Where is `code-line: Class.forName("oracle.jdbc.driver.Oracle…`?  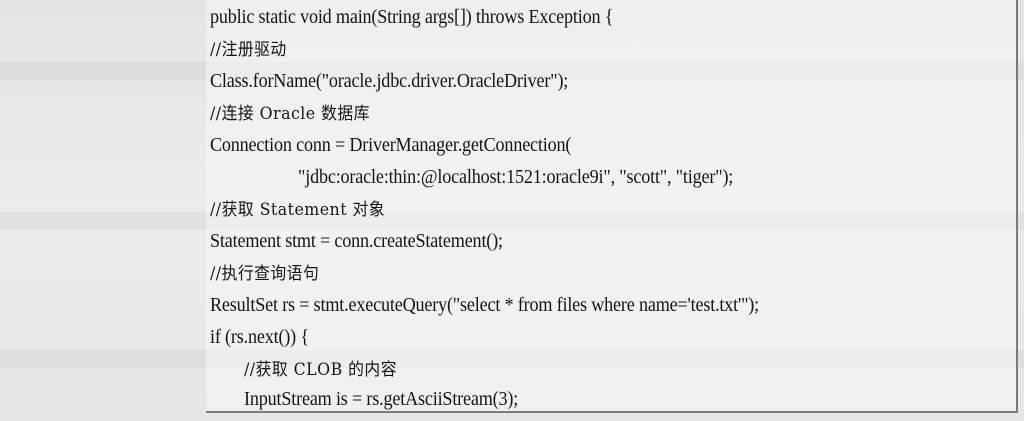
code-line: Class.forName("oracle.jdbc.driver.Oracle… is located at coordinates (389, 81).